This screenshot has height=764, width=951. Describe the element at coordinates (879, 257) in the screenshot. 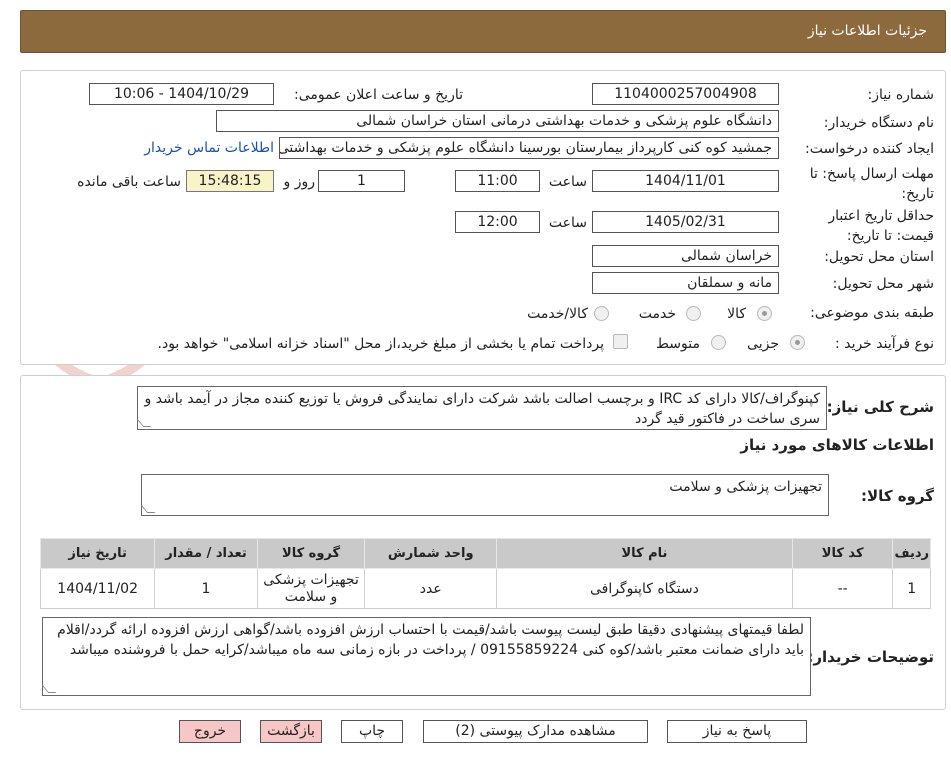

I see `province-label: استان محل تحویل:` at that location.